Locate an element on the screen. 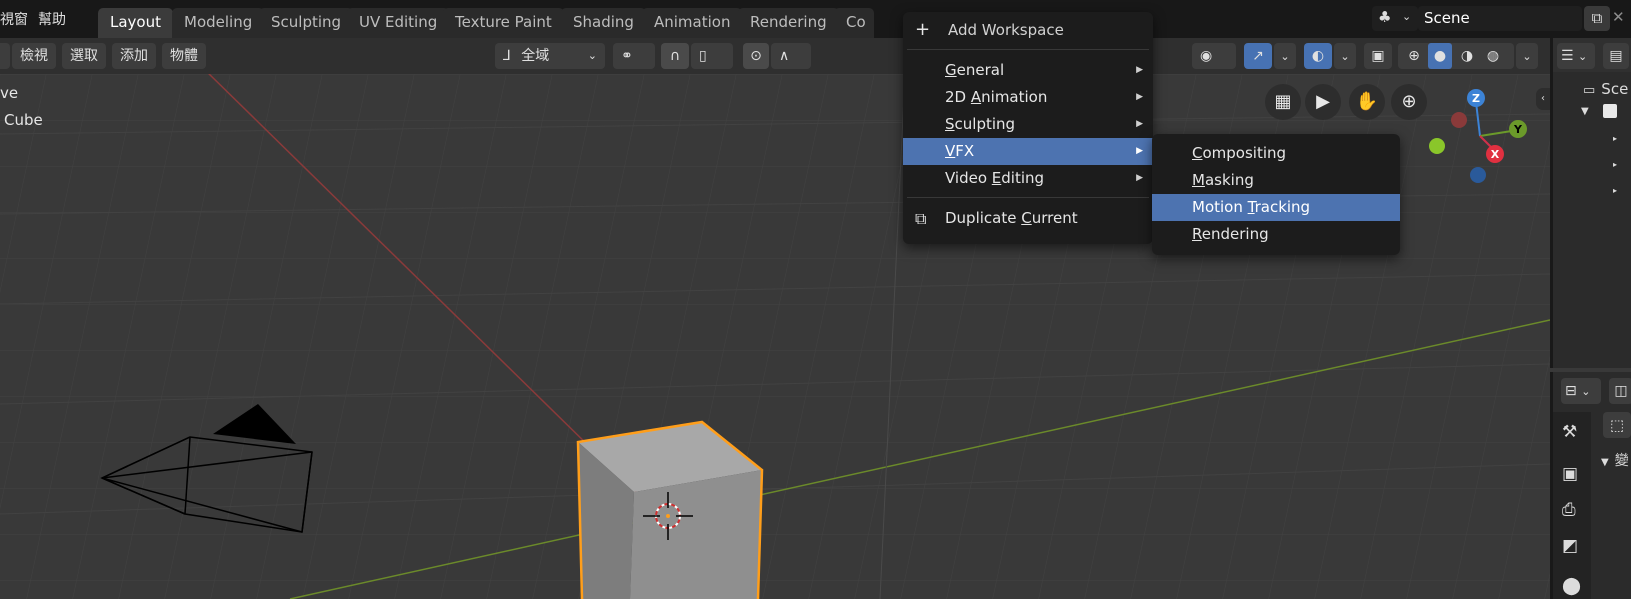 This screenshot has height=599, width=1631. editor-type-button is located at coordinates (5, 56).